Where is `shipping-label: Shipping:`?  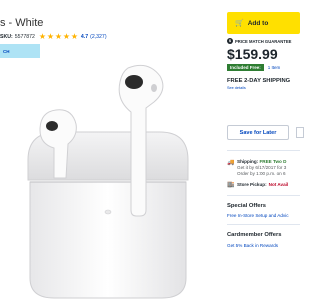 shipping-label: Shipping: is located at coordinates (248, 161).